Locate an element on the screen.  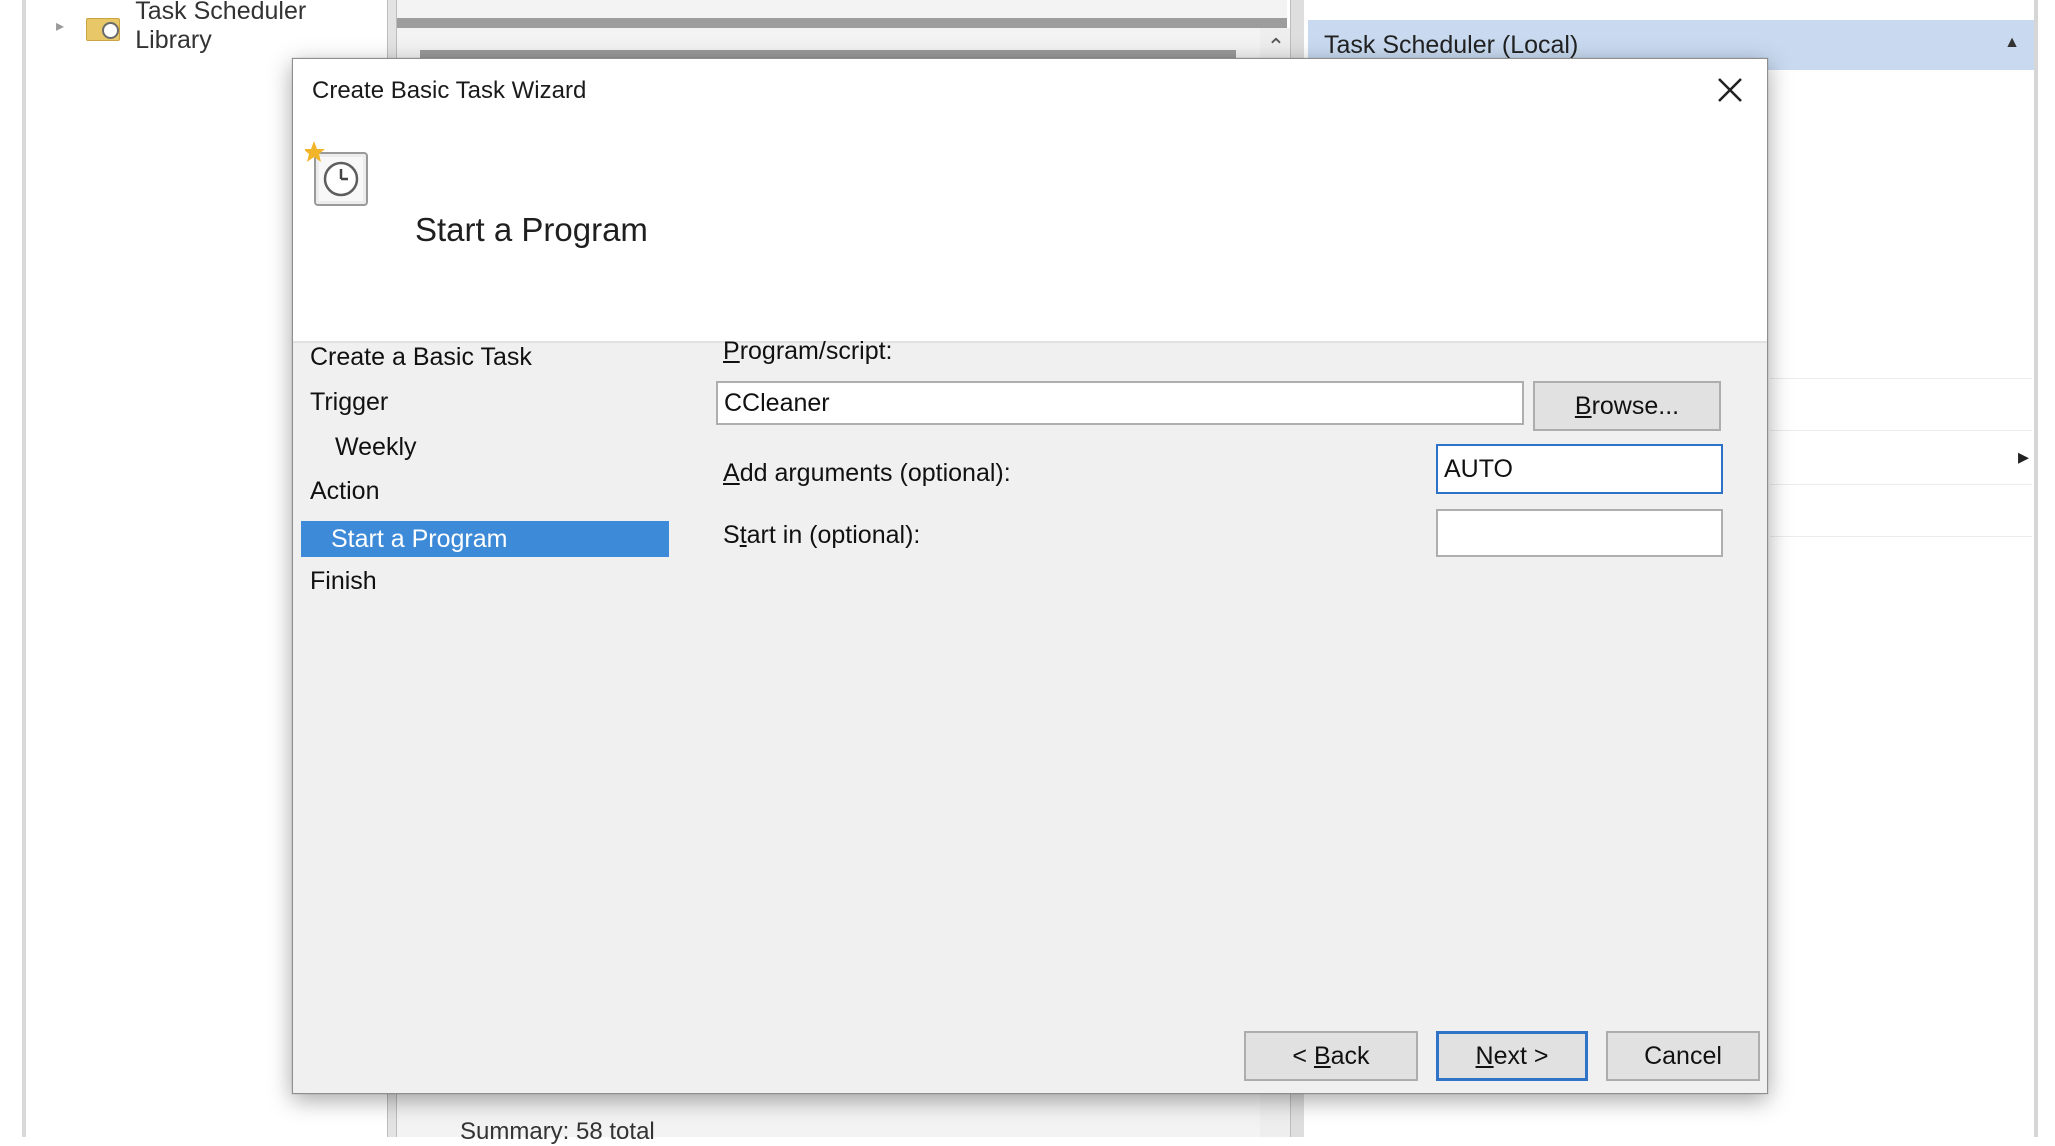
program-script-input is located at coordinates (1120, 403).